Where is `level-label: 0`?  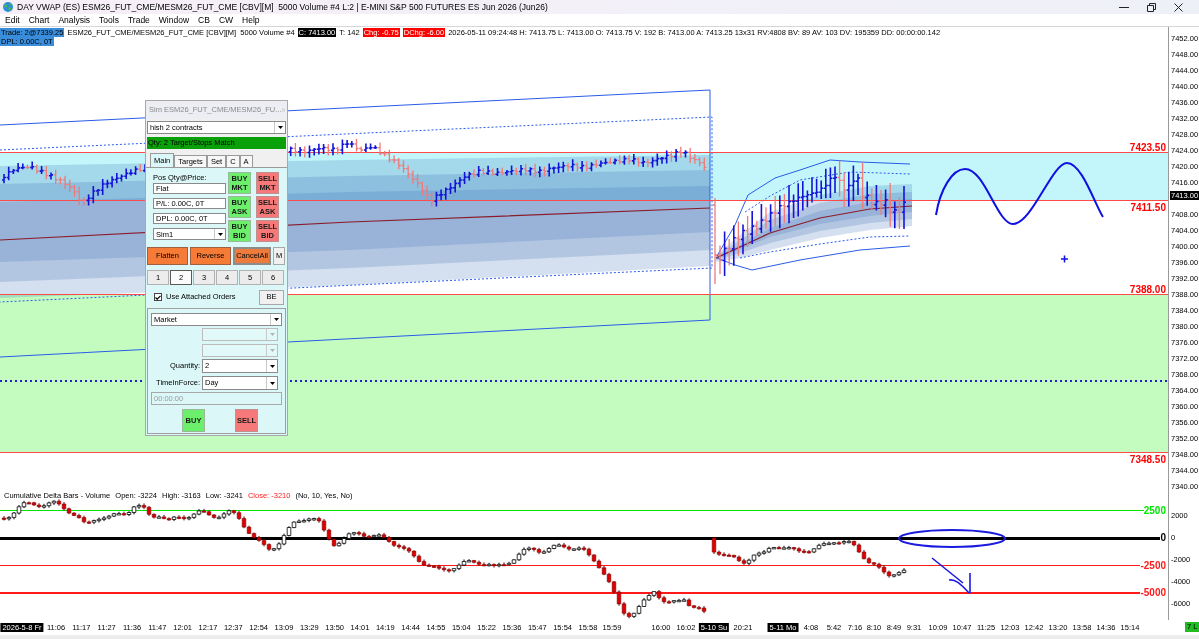 level-label: 0 is located at coordinates (1163, 538).